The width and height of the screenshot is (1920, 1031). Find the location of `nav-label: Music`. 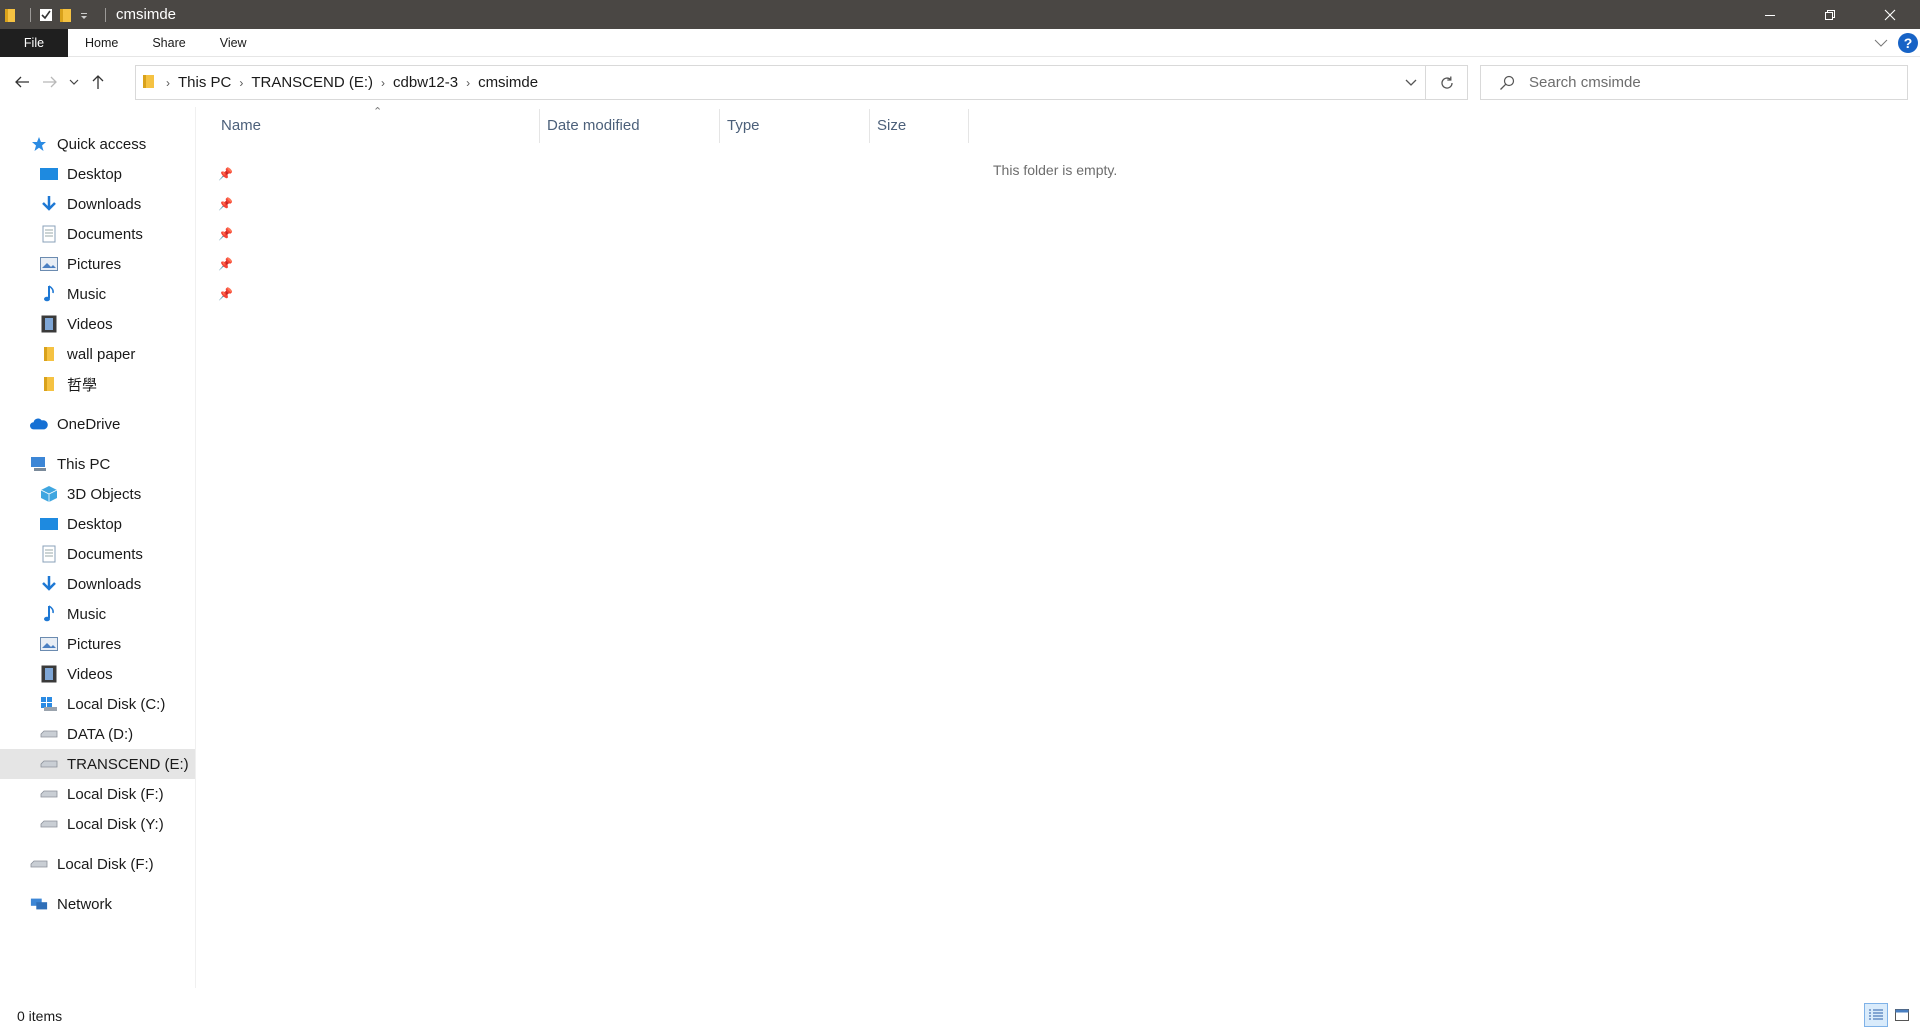

nav-label: Music is located at coordinates (87, 614).